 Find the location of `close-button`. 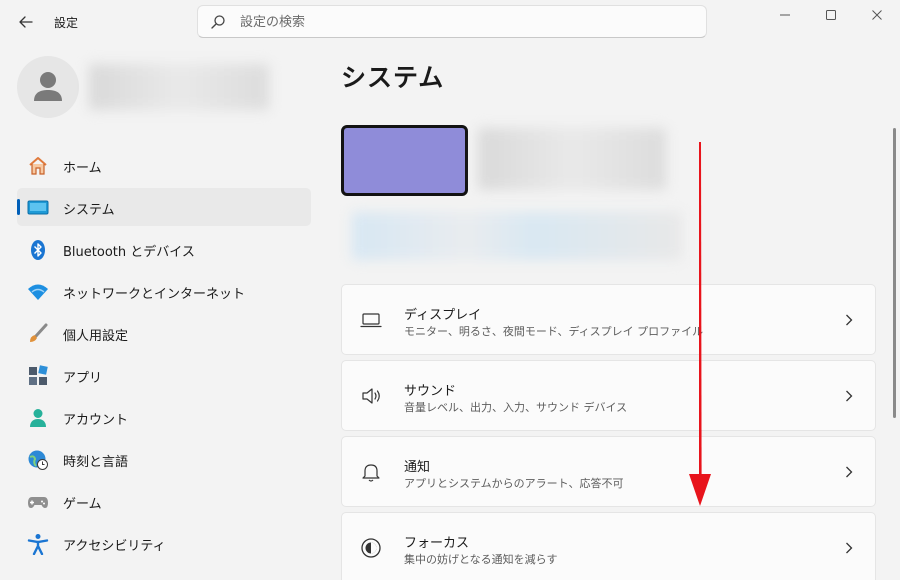

close-button is located at coordinates (877, 15).